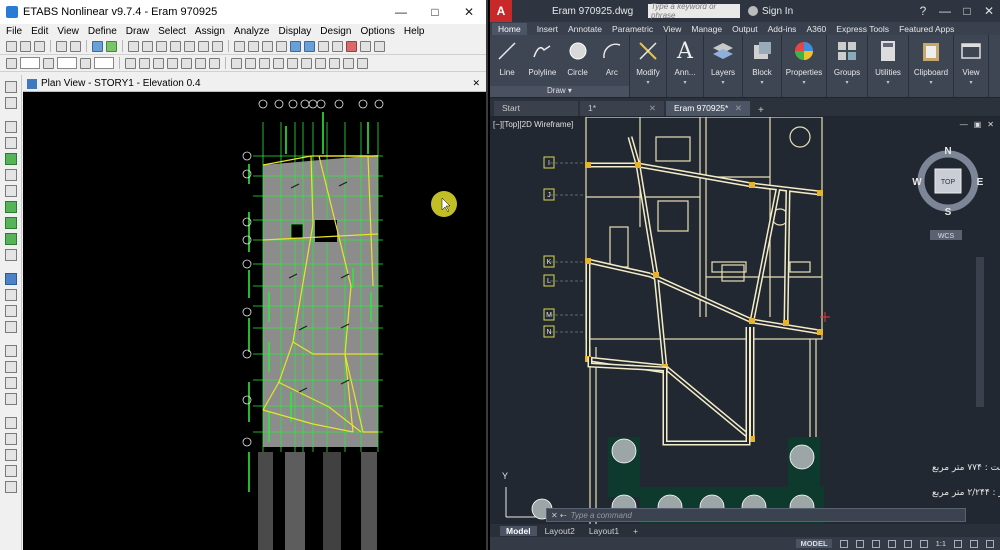  I want to click on menu-options: Options, so click(377, 31).